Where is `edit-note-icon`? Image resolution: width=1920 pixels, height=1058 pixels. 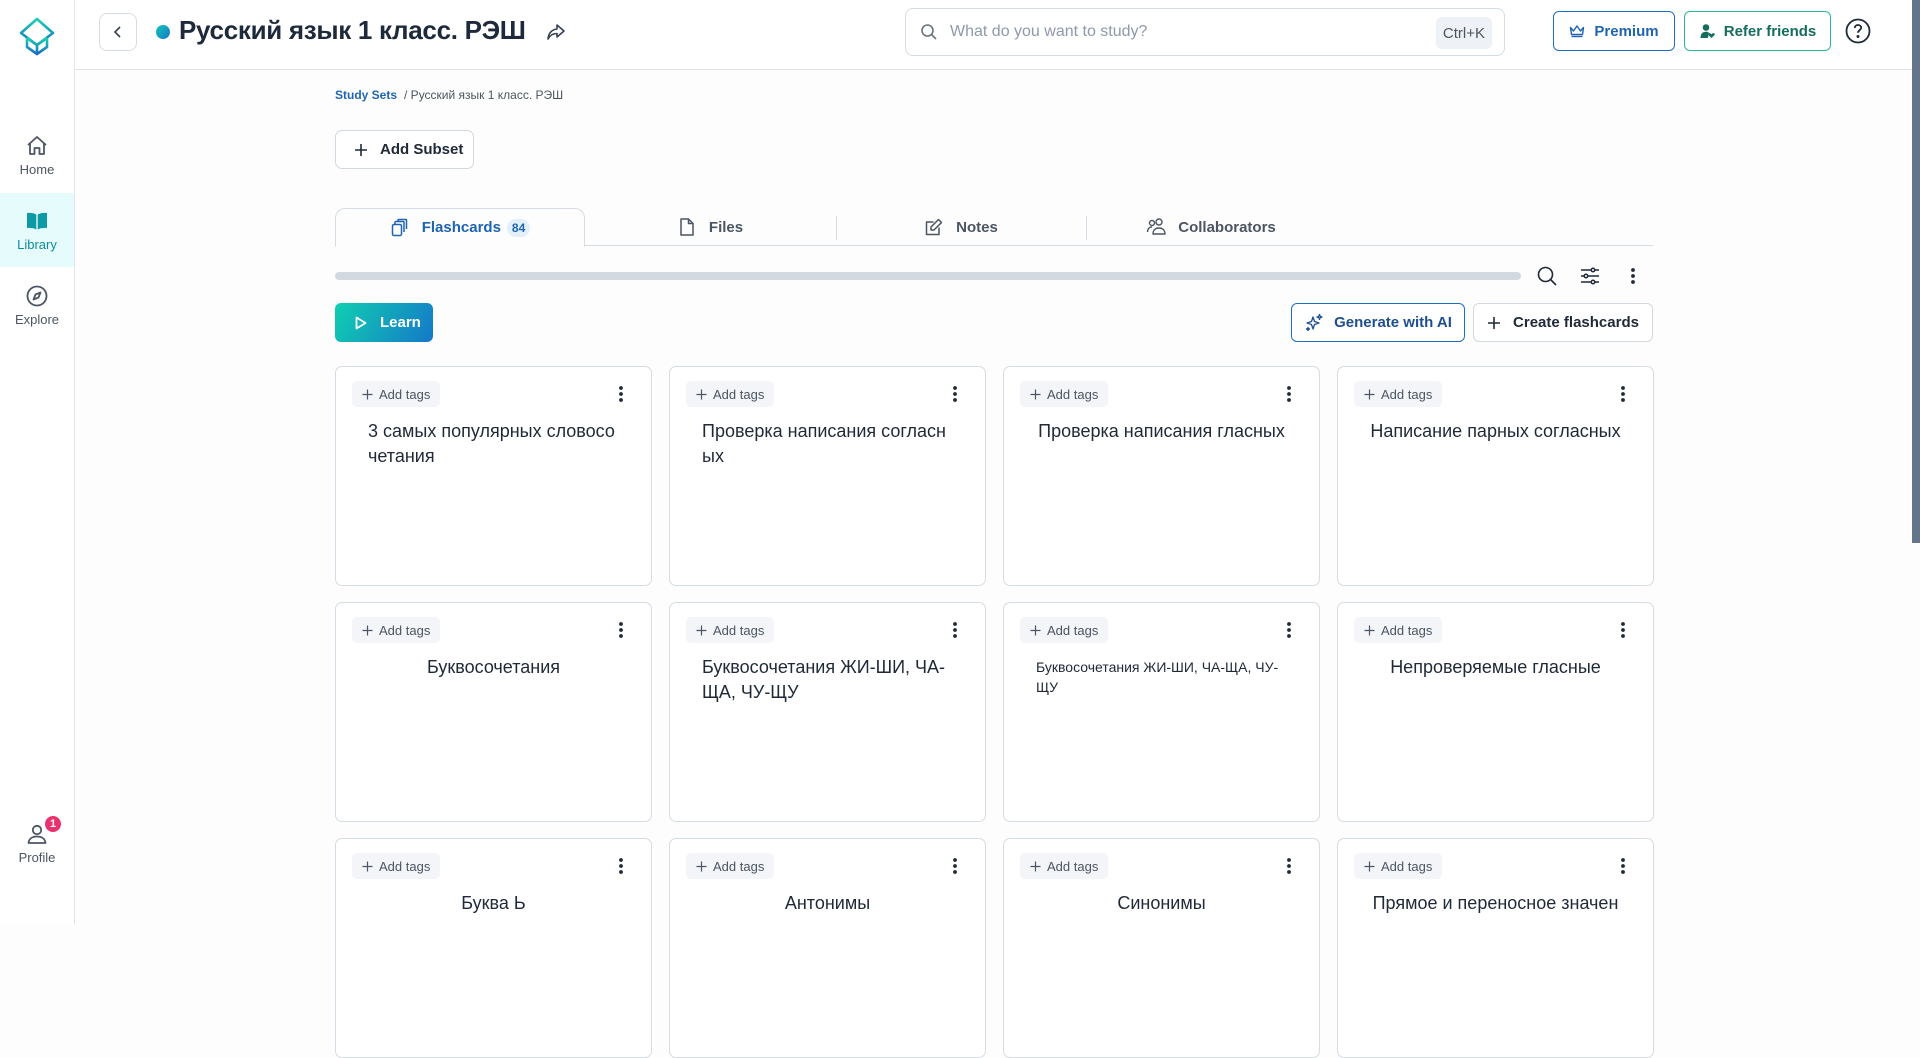
edit-note-icon is located at coordinates (934, 227).